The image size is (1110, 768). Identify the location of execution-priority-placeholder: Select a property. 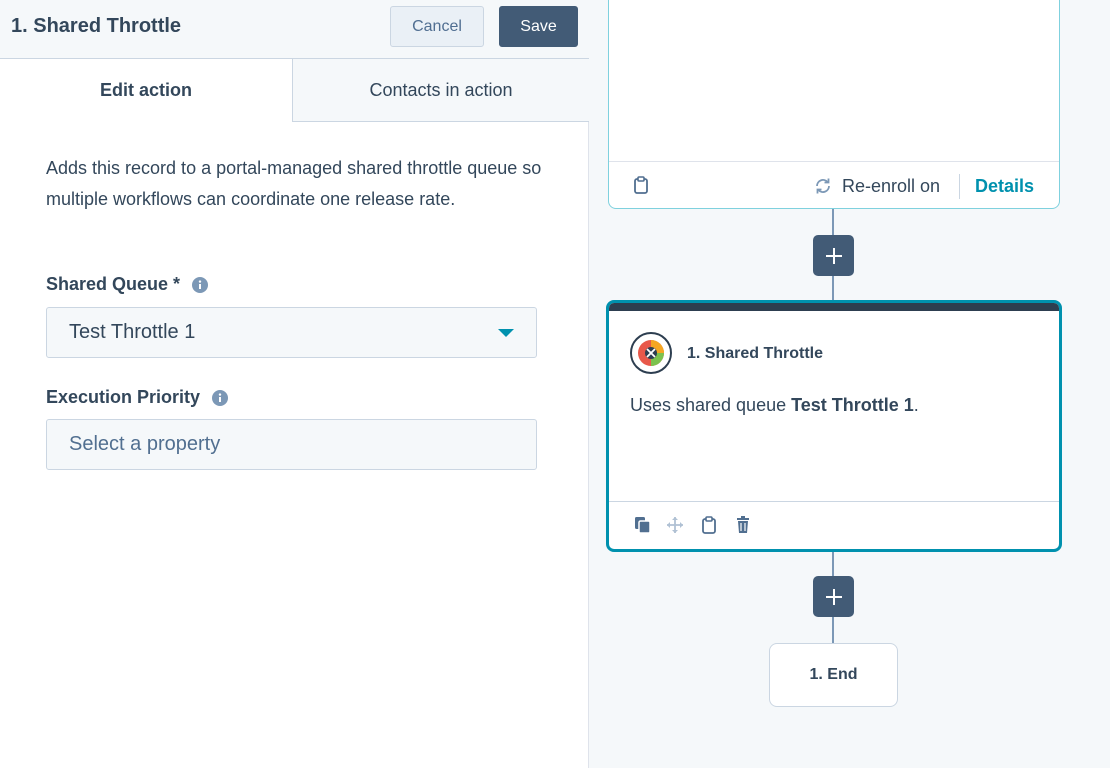
(145, 444).